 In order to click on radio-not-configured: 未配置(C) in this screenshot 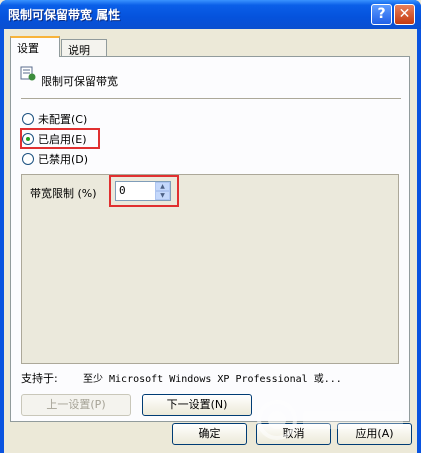, I will do `click(54, 119)`.